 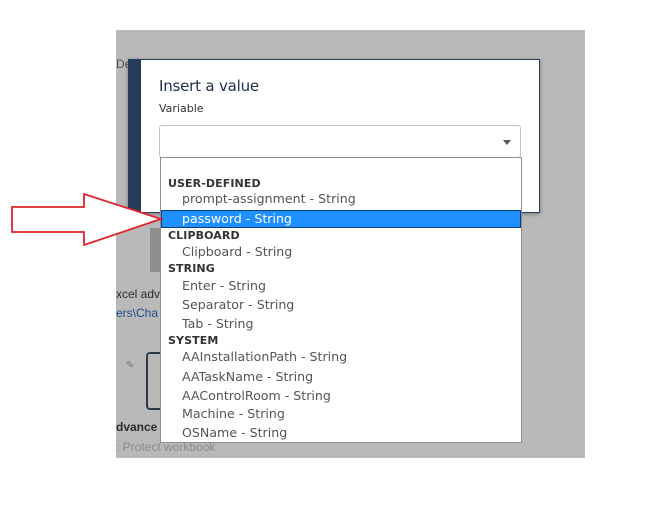 What do you see at coordinates (87, 219) in the screenshot?
I see `annotation-arrow-icon` at bounding box center [87, 219].